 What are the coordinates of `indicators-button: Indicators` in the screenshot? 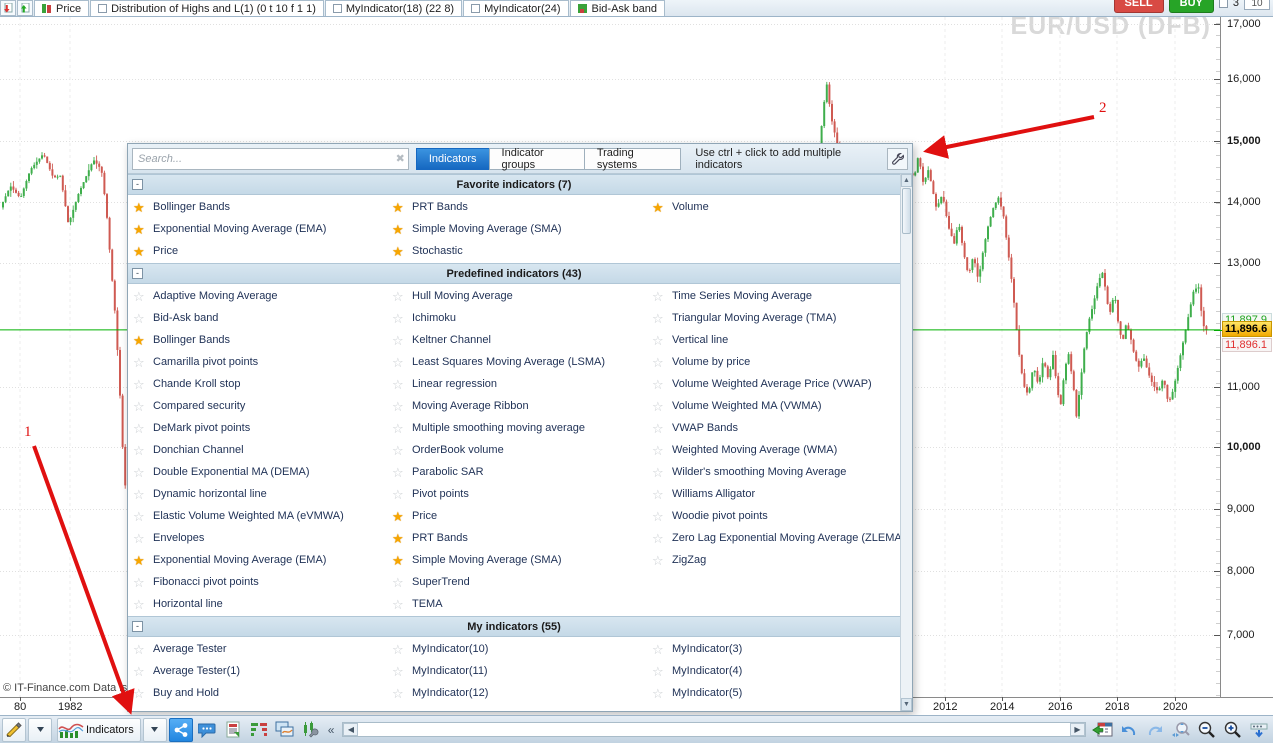 It's located at (99, 729).